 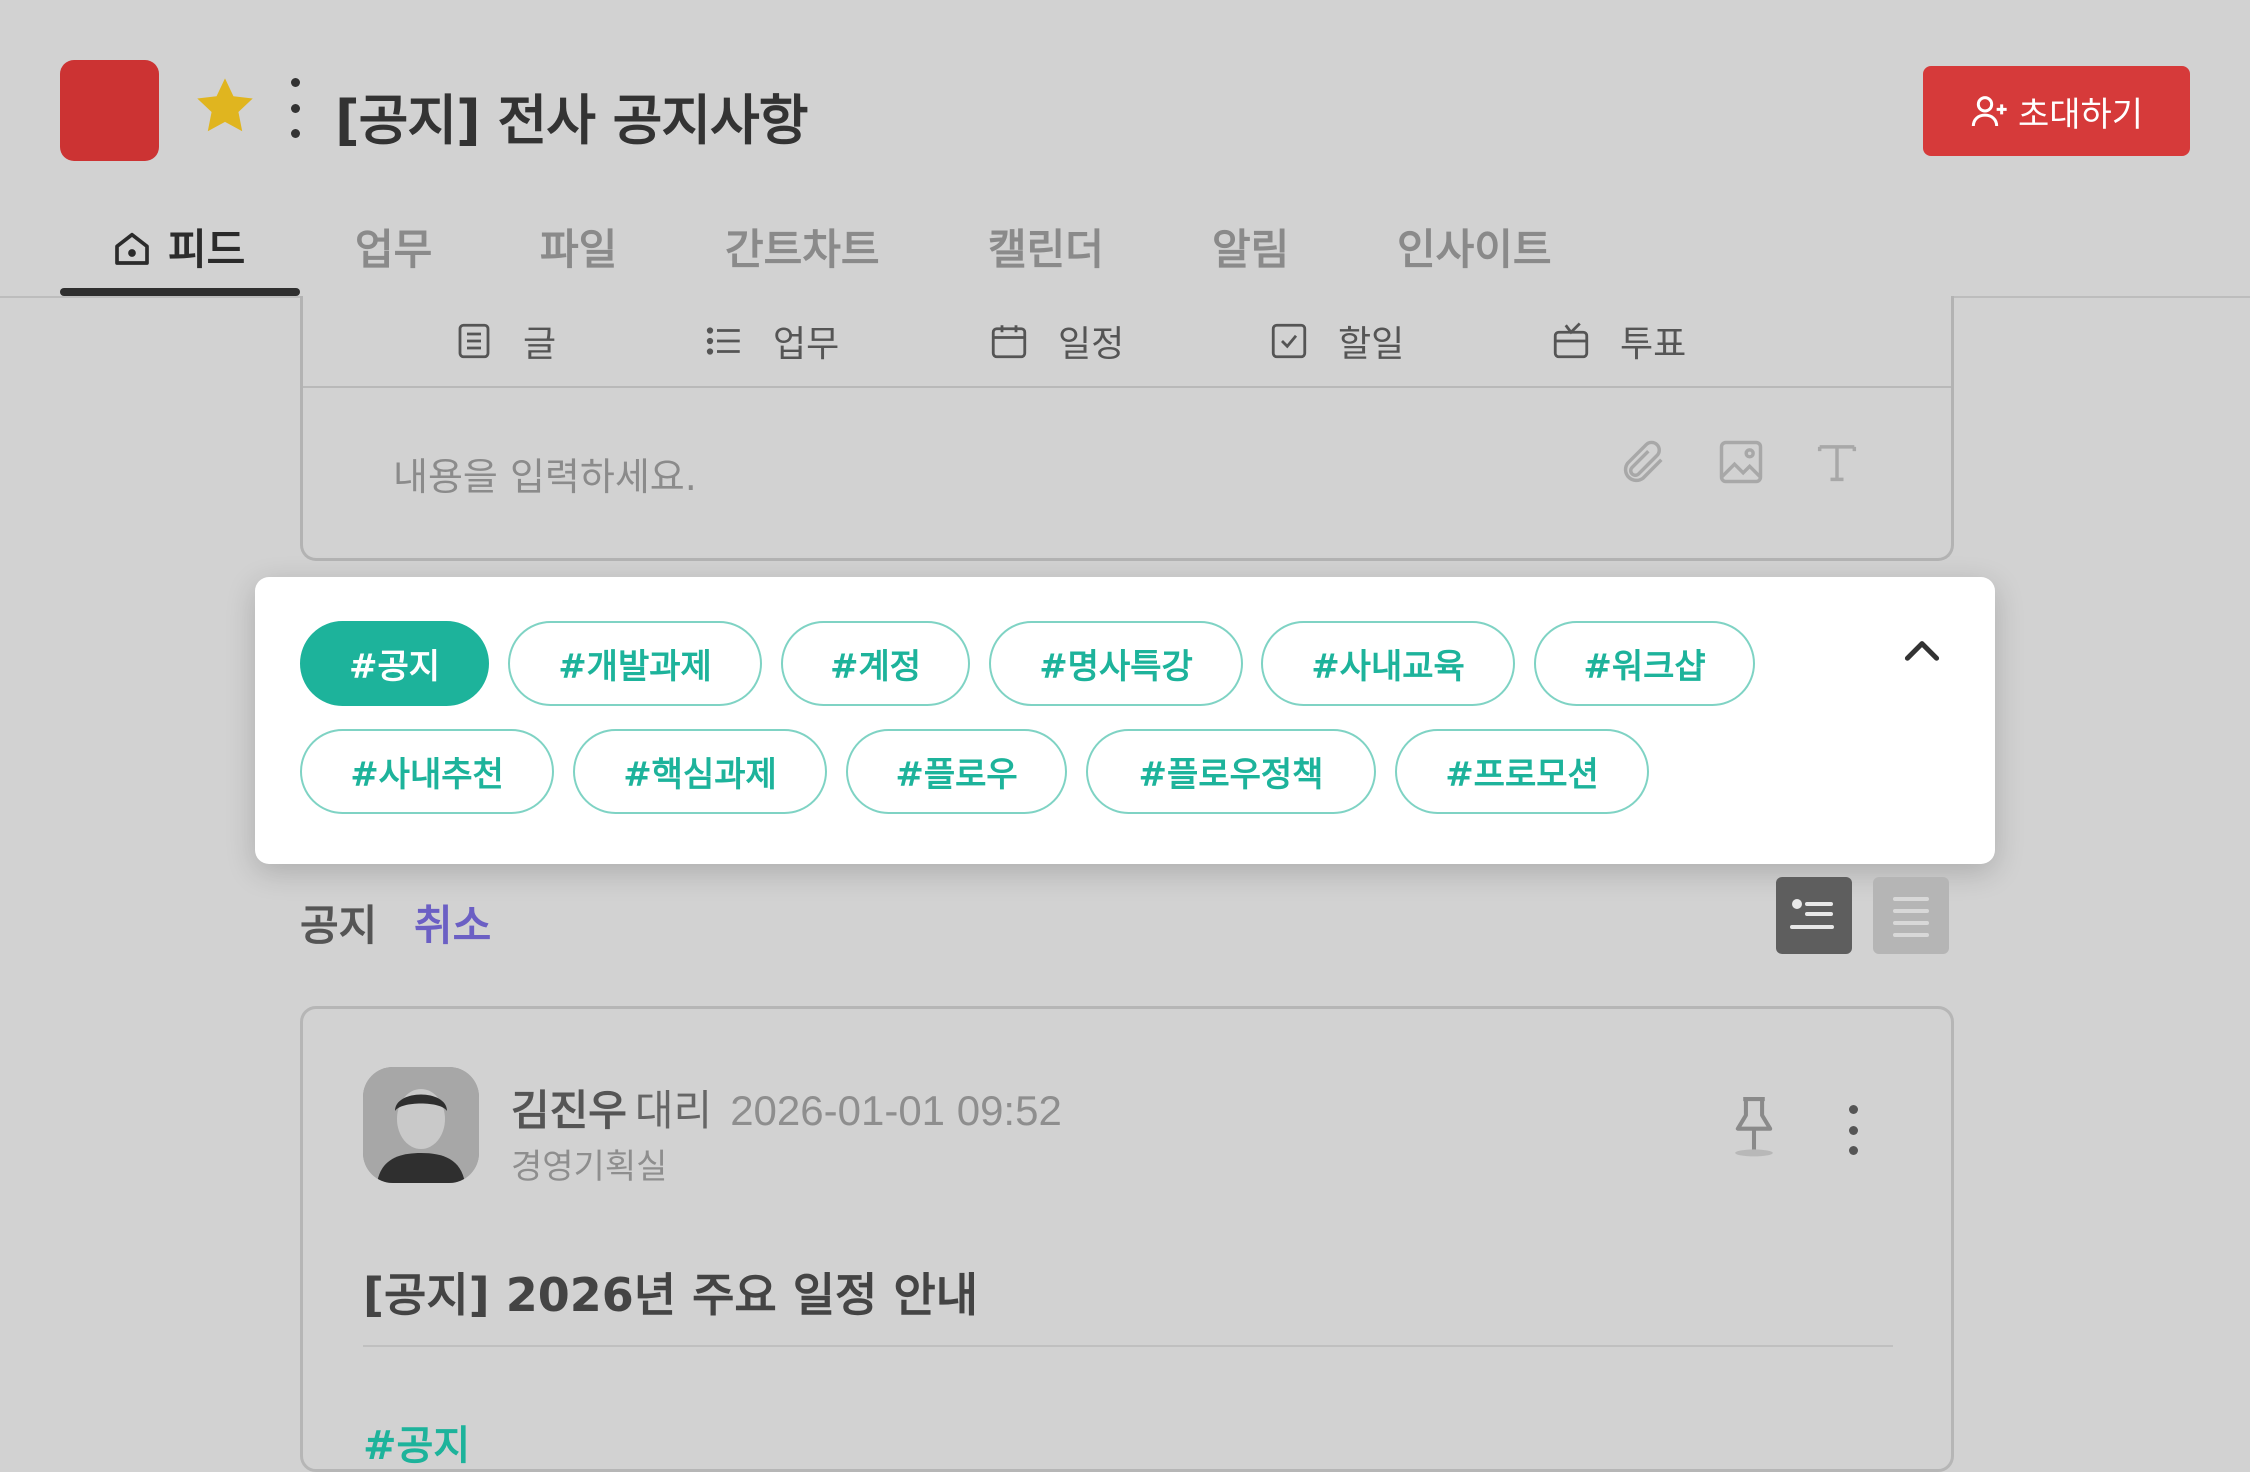 I want to click on post-timestamp: 2026-01-01 09:52, so click(x=896, y=1110).